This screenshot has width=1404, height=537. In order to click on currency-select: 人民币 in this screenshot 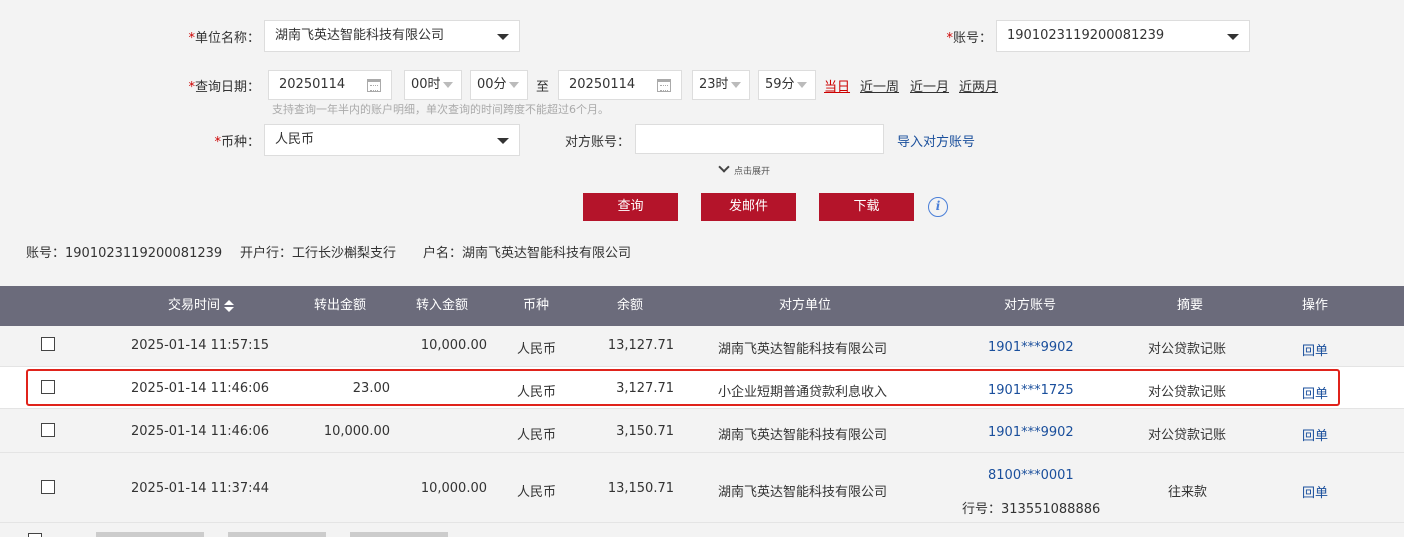, I will do `click(392, 140)`.